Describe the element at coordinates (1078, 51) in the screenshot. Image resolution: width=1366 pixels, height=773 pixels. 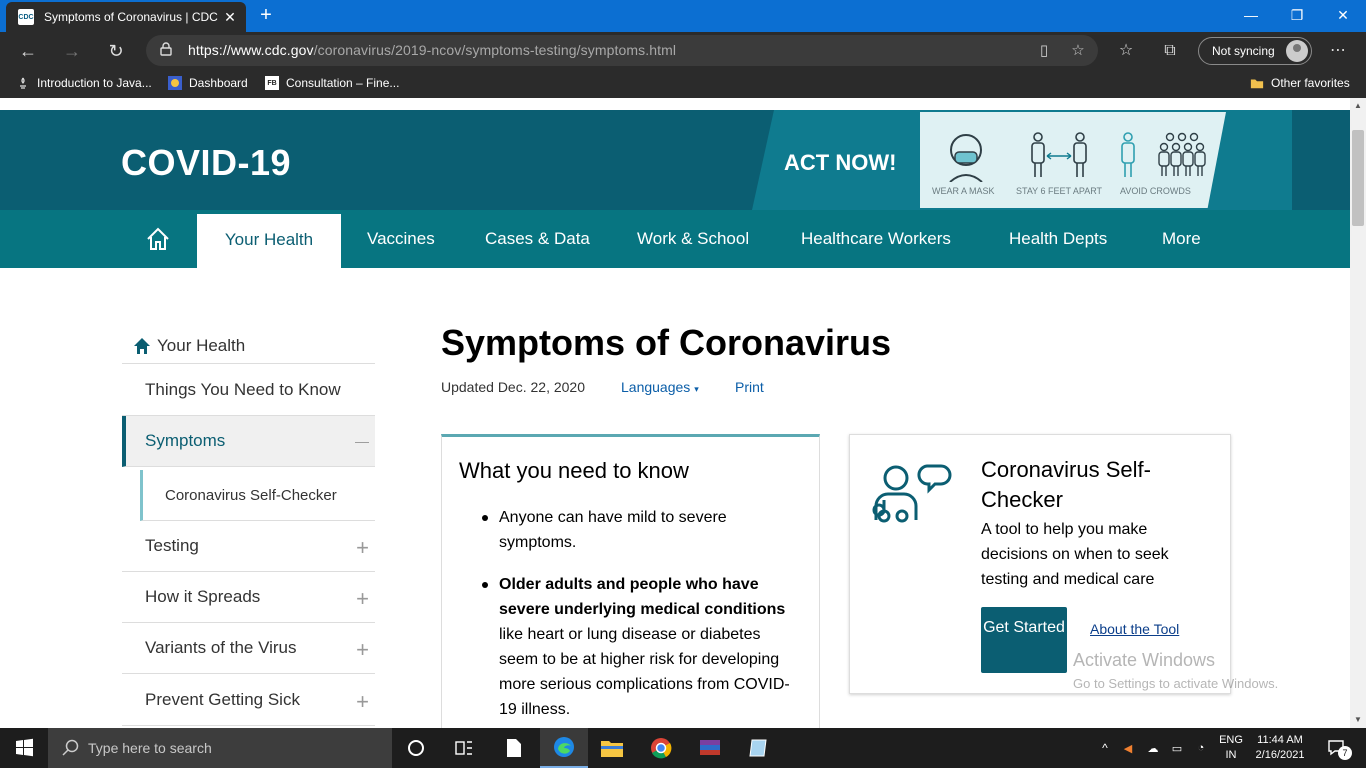
I see `add-favorite-icon: ☆` at that location.